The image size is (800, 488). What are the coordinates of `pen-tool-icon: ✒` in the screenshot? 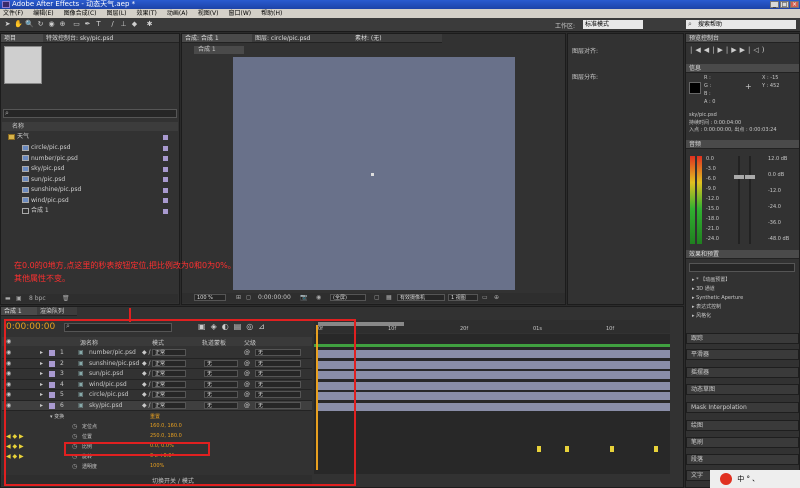 It's located at (87, 24).